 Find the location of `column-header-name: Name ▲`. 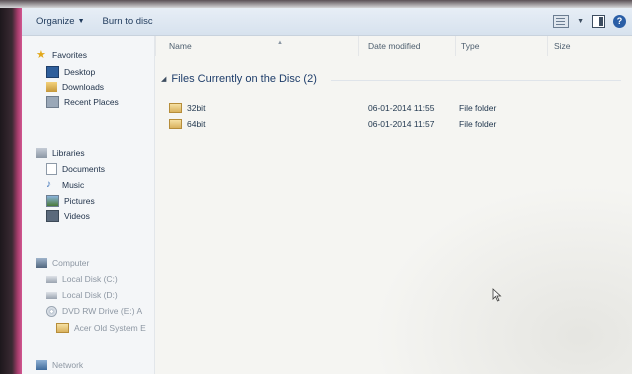

column-header-name: Name ▲ is located at coordinates (226, 45).